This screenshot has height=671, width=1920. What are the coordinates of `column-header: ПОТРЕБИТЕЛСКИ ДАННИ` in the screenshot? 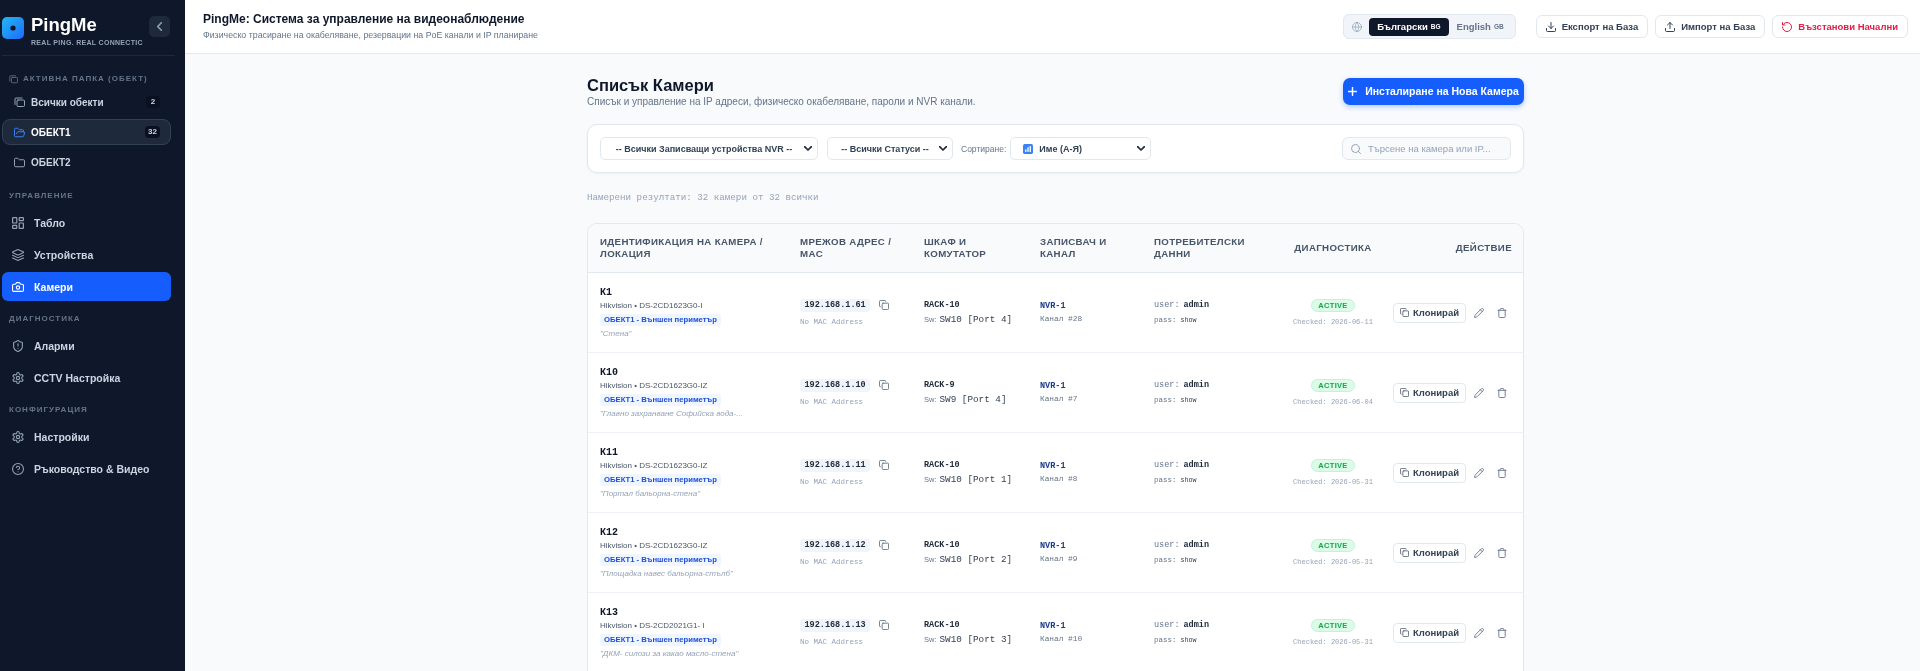 It's located at (1200, 248).